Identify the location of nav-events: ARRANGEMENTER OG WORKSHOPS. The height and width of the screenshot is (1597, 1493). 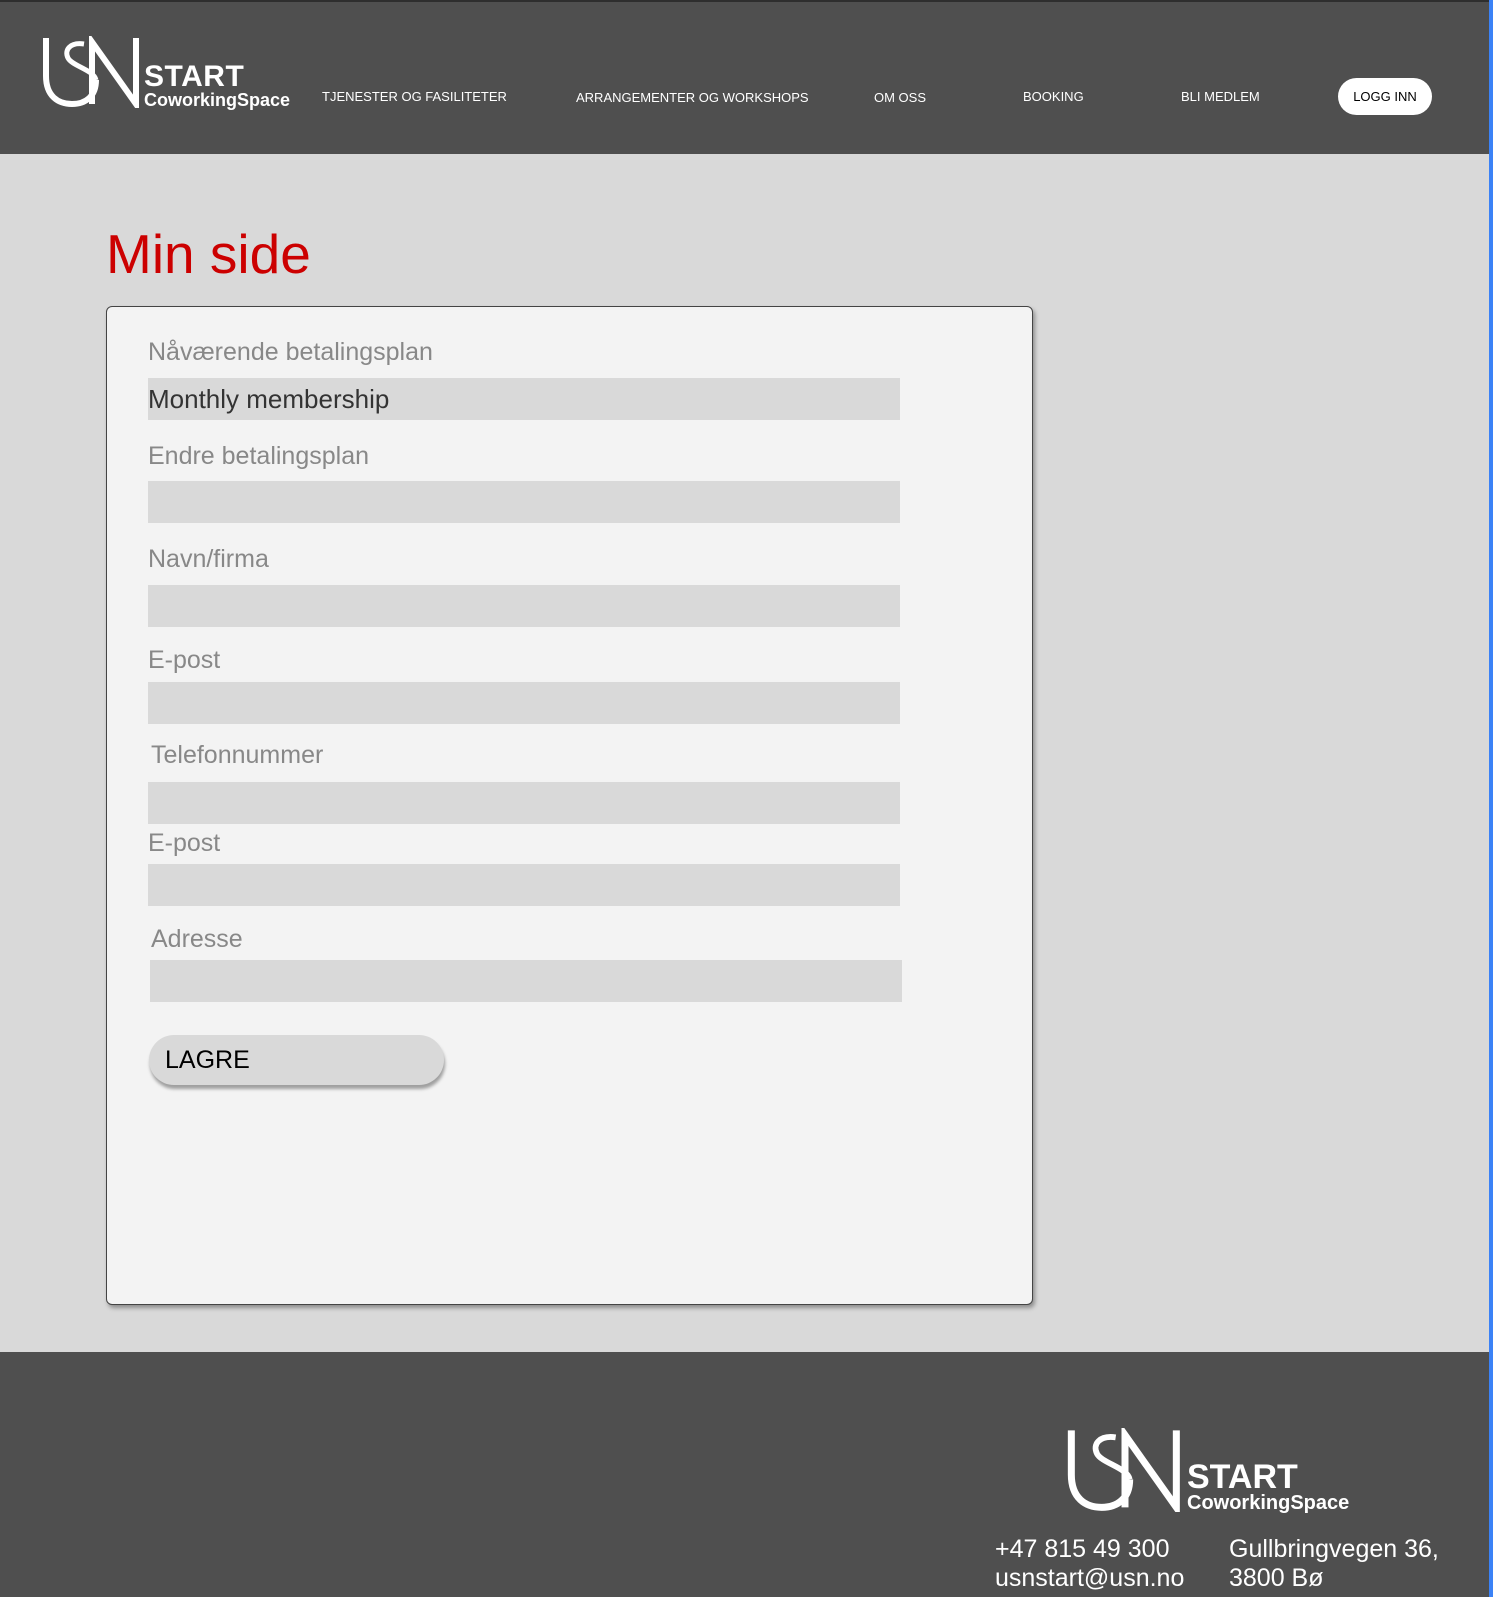
(692, 98).